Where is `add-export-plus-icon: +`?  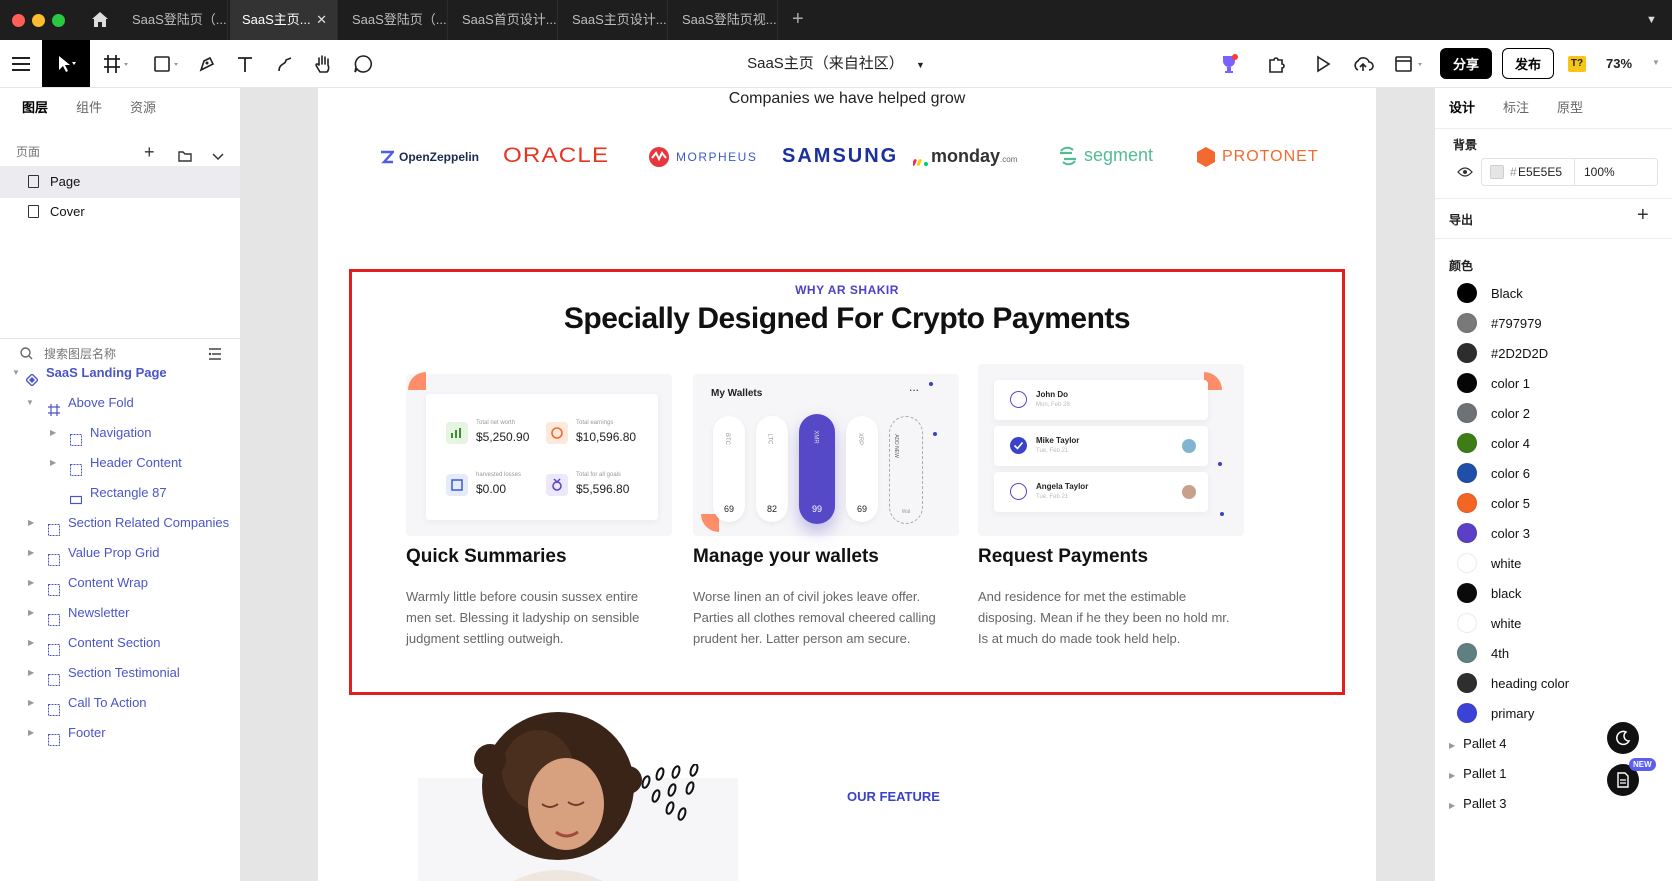 add-export-plus-icon: + is located at coordinates (1643, 215).